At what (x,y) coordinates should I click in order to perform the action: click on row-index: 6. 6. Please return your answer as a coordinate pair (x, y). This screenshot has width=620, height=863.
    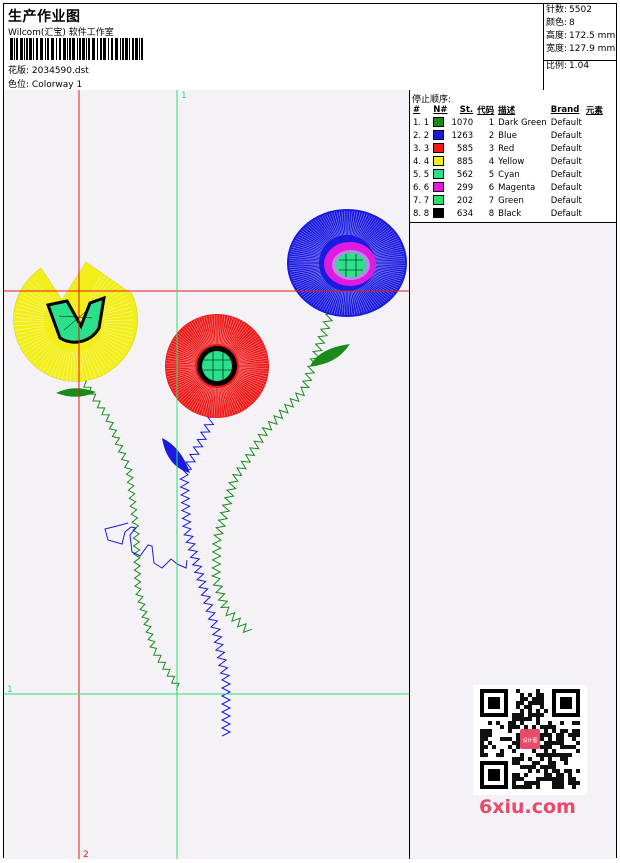
    Looking at the image, I should click on (421, 187).